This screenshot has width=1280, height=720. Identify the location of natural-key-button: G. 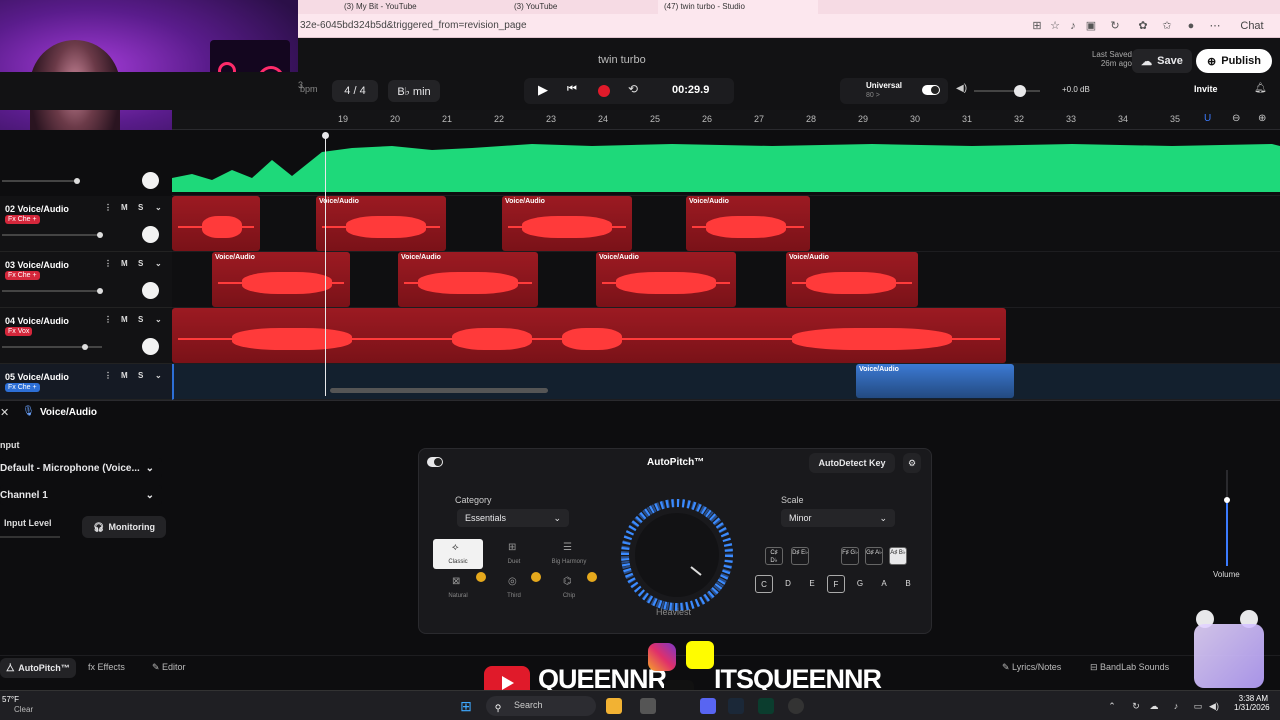
(860, 584).